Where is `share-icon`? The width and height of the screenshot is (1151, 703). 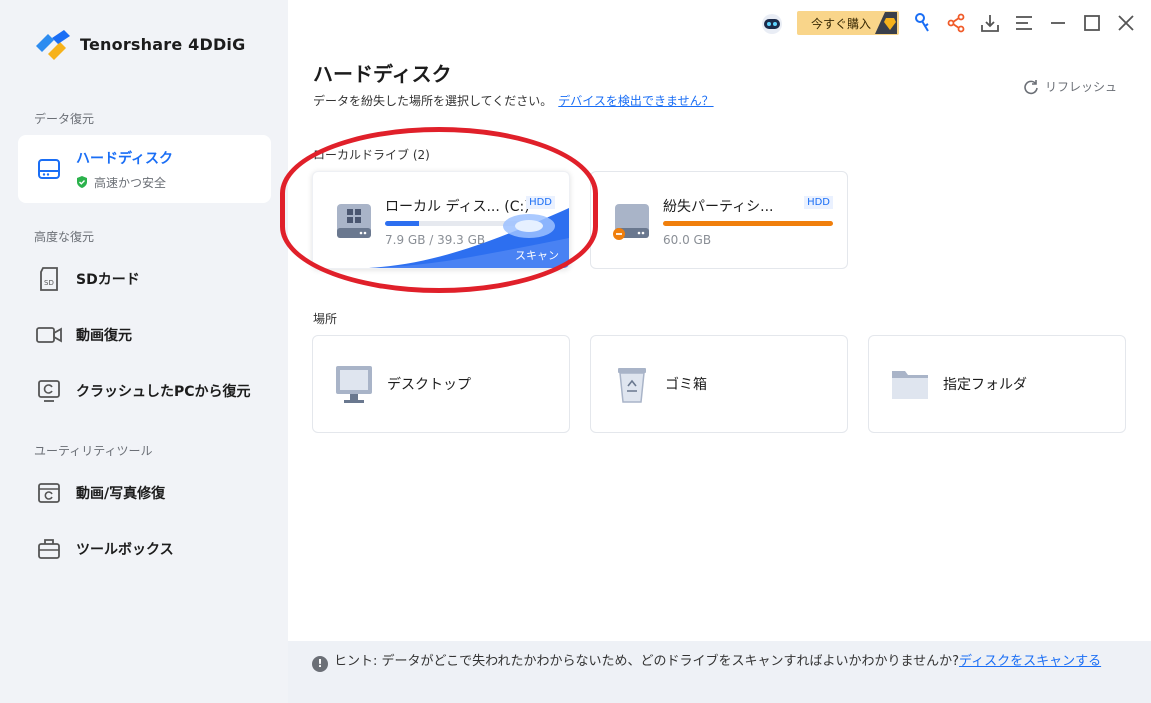
share-icon is located at coordinates (956, 23).